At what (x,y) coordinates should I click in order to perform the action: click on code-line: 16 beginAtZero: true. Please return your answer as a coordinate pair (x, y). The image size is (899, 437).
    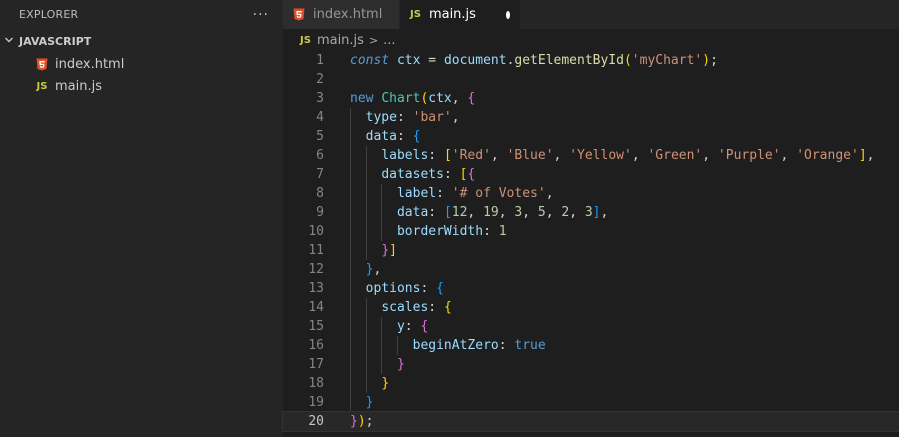
    Looking at the image, I should click on (591, 345).